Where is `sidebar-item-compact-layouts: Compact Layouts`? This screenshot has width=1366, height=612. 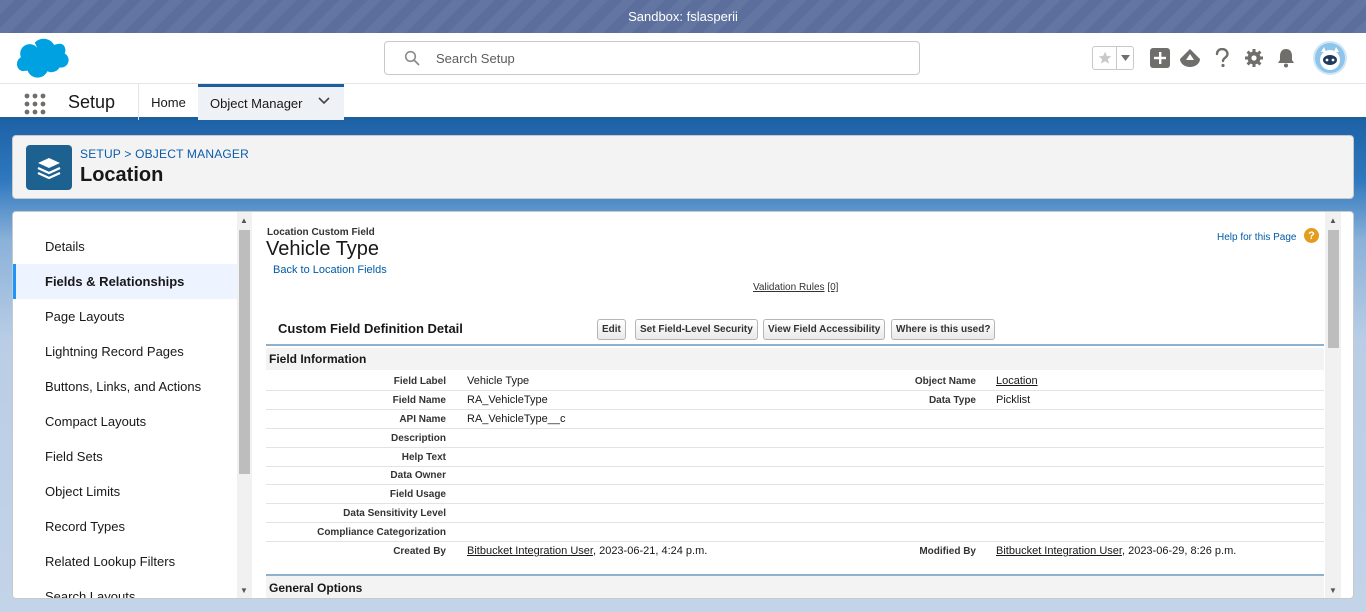
sidebar-item-compact-layouts: Compact Layouts is located at coordinates (125, 421).